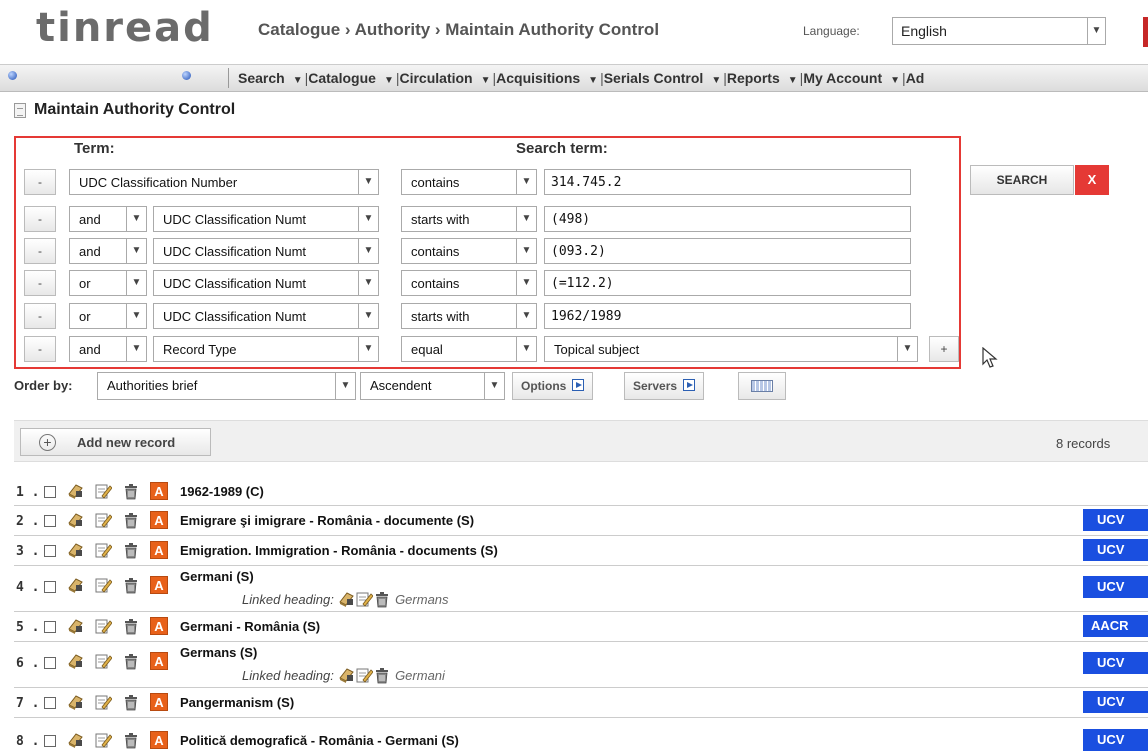 The width and height of the screenshot is (1148, 751). I want to click on language-select: English ▼, so click(999, 31).